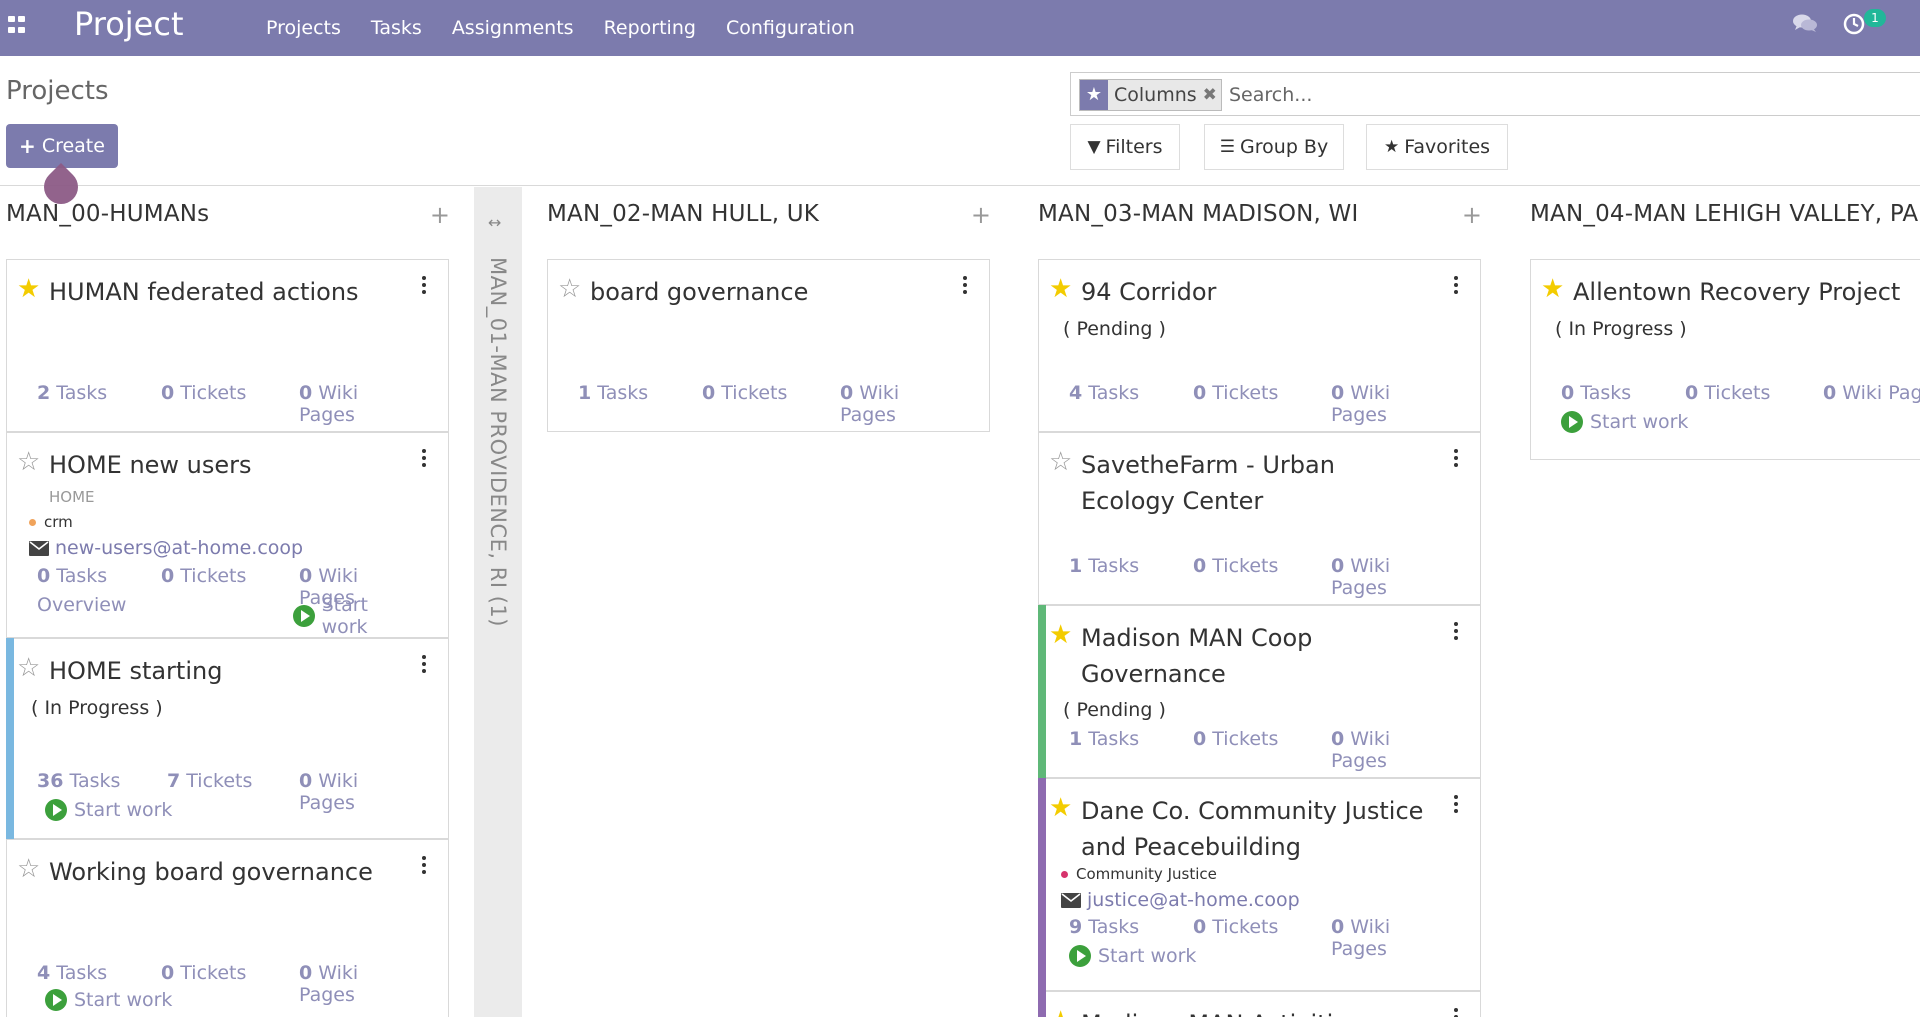 The height and width of the screenshot is (1017, 1920). Describe the element at coordinates (1104, 927) in the screenshot. I see `tasks-link: 9 Tasks` at that location.